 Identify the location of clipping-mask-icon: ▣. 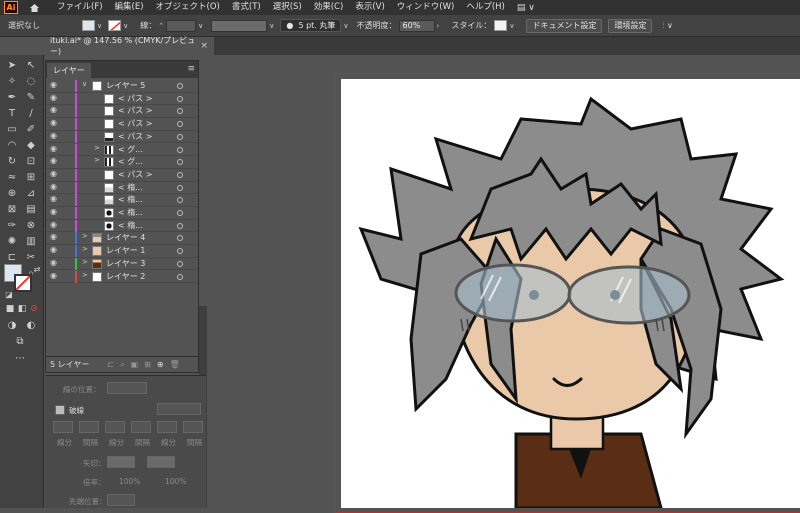
(135, 364).